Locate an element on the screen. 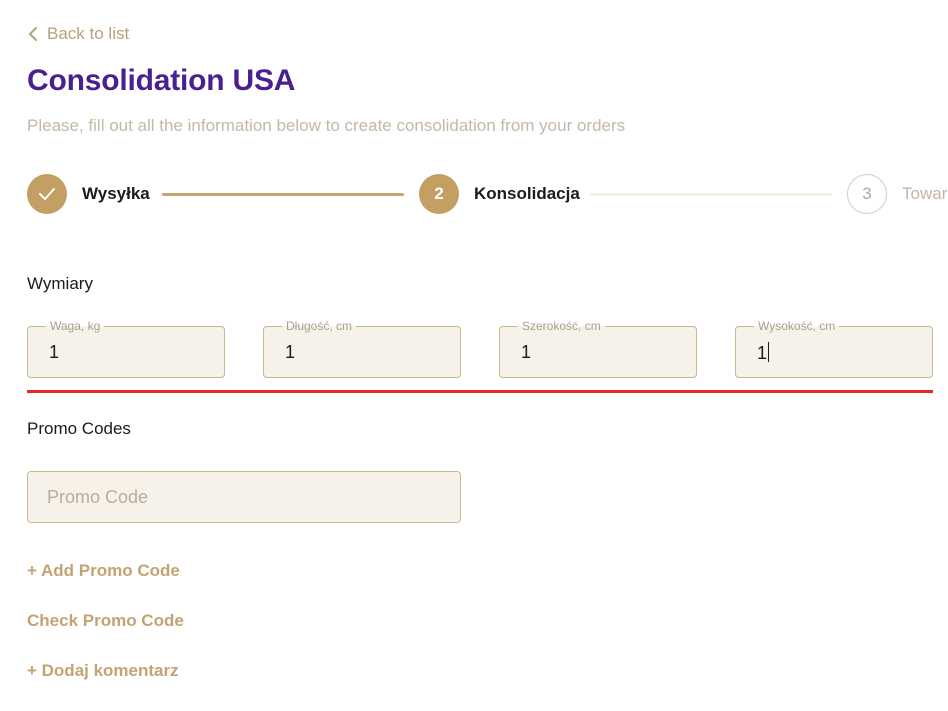 This screenshot has height=711, width=948. text-cursor is located at coordinates (769, 352).